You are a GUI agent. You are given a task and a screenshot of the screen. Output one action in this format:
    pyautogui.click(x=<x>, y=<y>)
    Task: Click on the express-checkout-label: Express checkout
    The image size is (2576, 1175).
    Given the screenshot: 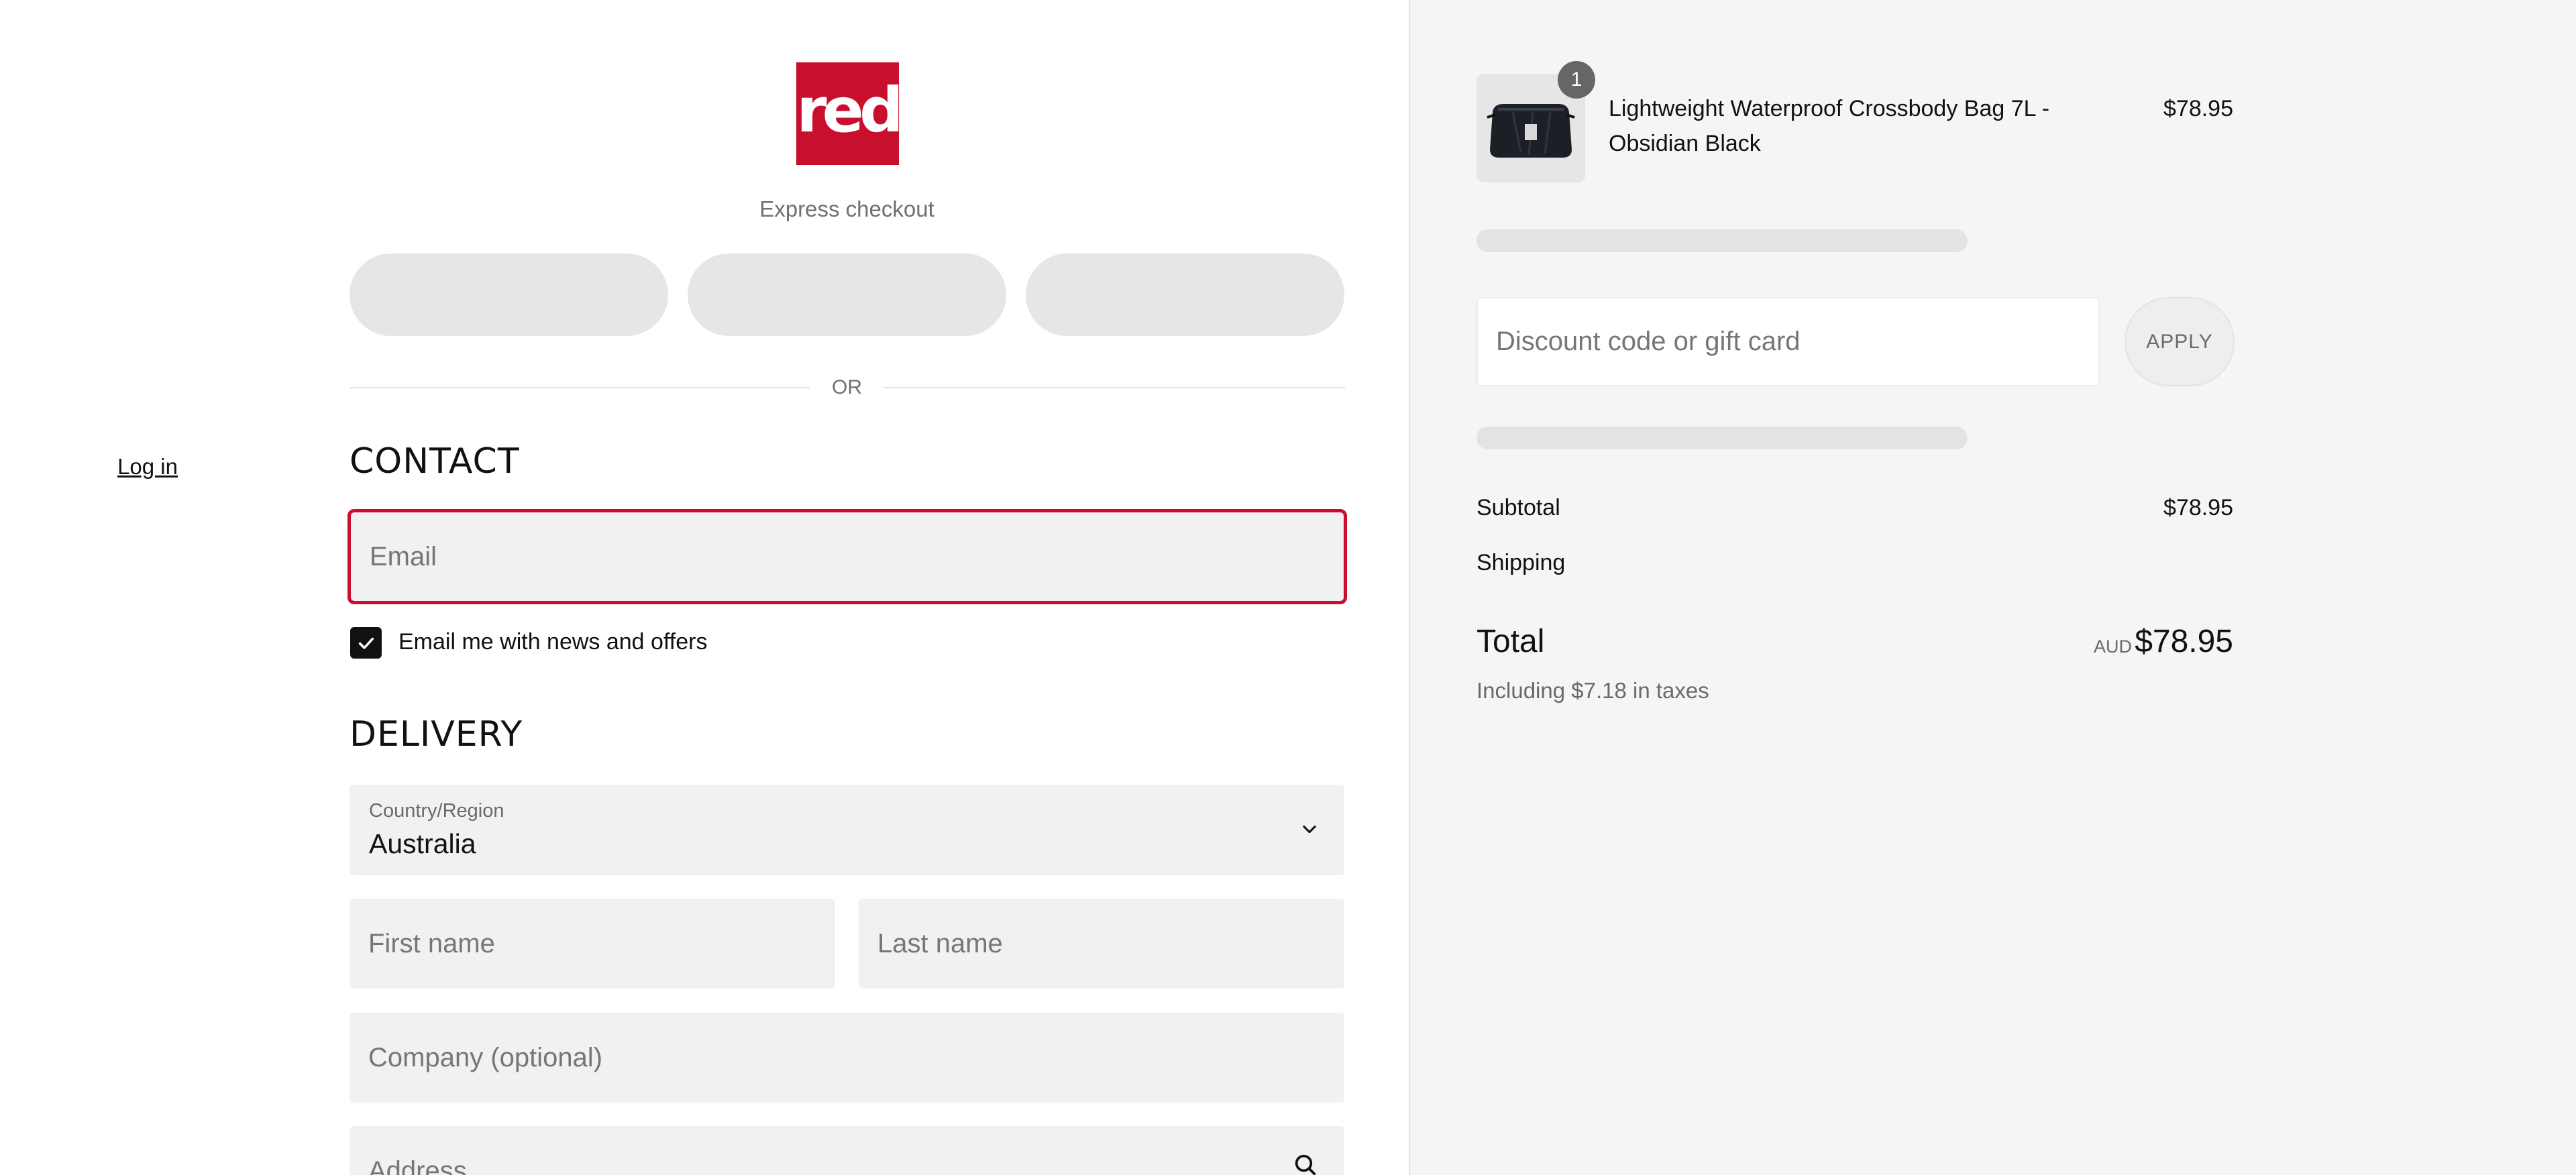 What is the action you would take?
    pyautogui.click(x=846, y=209)
    